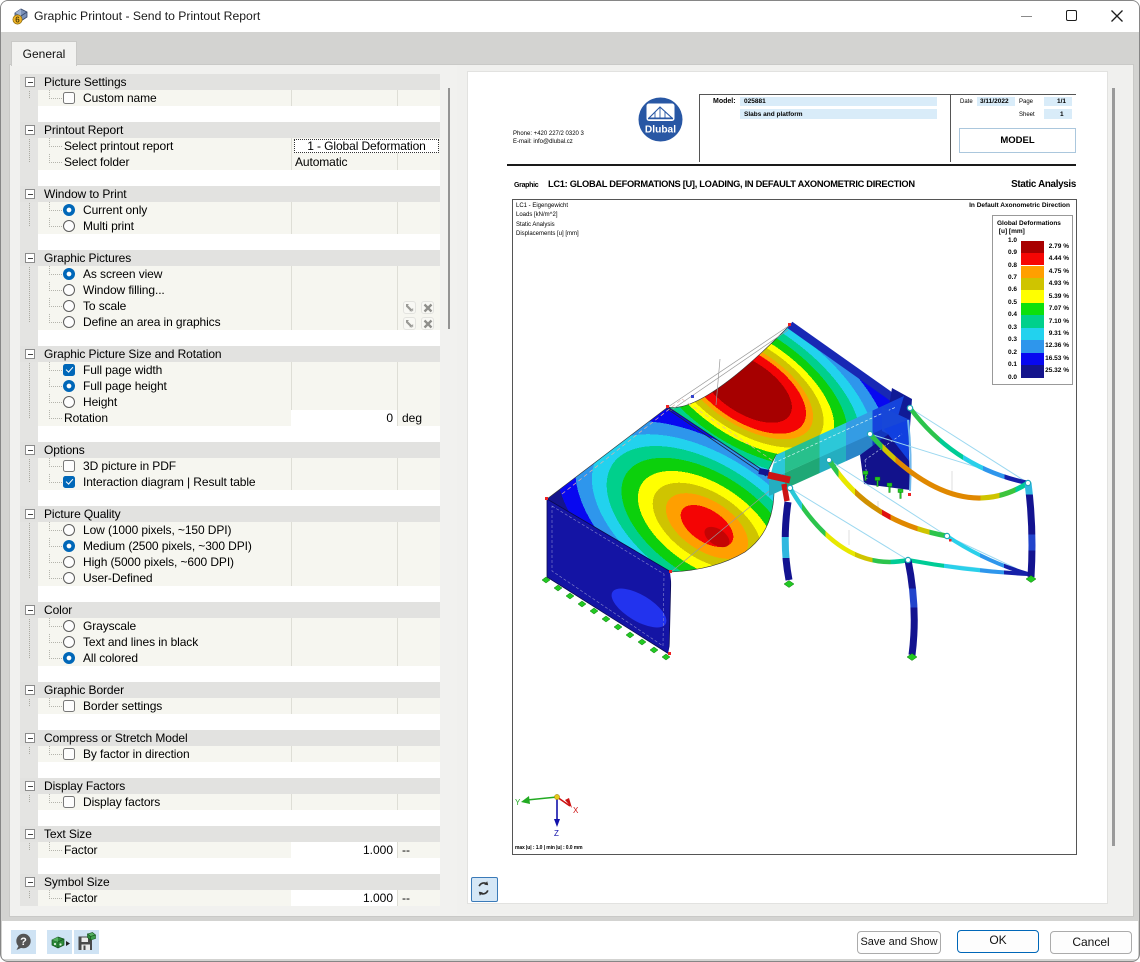 Image resolution: width=1140 pixels, height=962 pixels. What do you see at coordinates (518, 802) in the screenshot?
I see `svg-text: Y` at bounding box center [518, 802].